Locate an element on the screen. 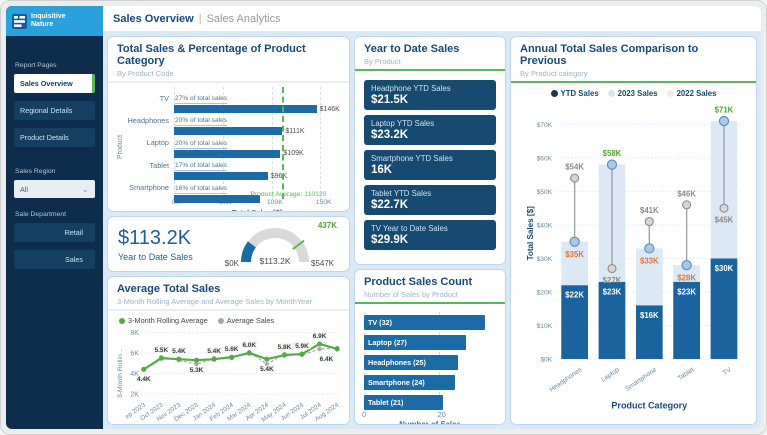 The image size is (767, 435). bar-label: Laptop (27) is located at coordinates (387, 342).